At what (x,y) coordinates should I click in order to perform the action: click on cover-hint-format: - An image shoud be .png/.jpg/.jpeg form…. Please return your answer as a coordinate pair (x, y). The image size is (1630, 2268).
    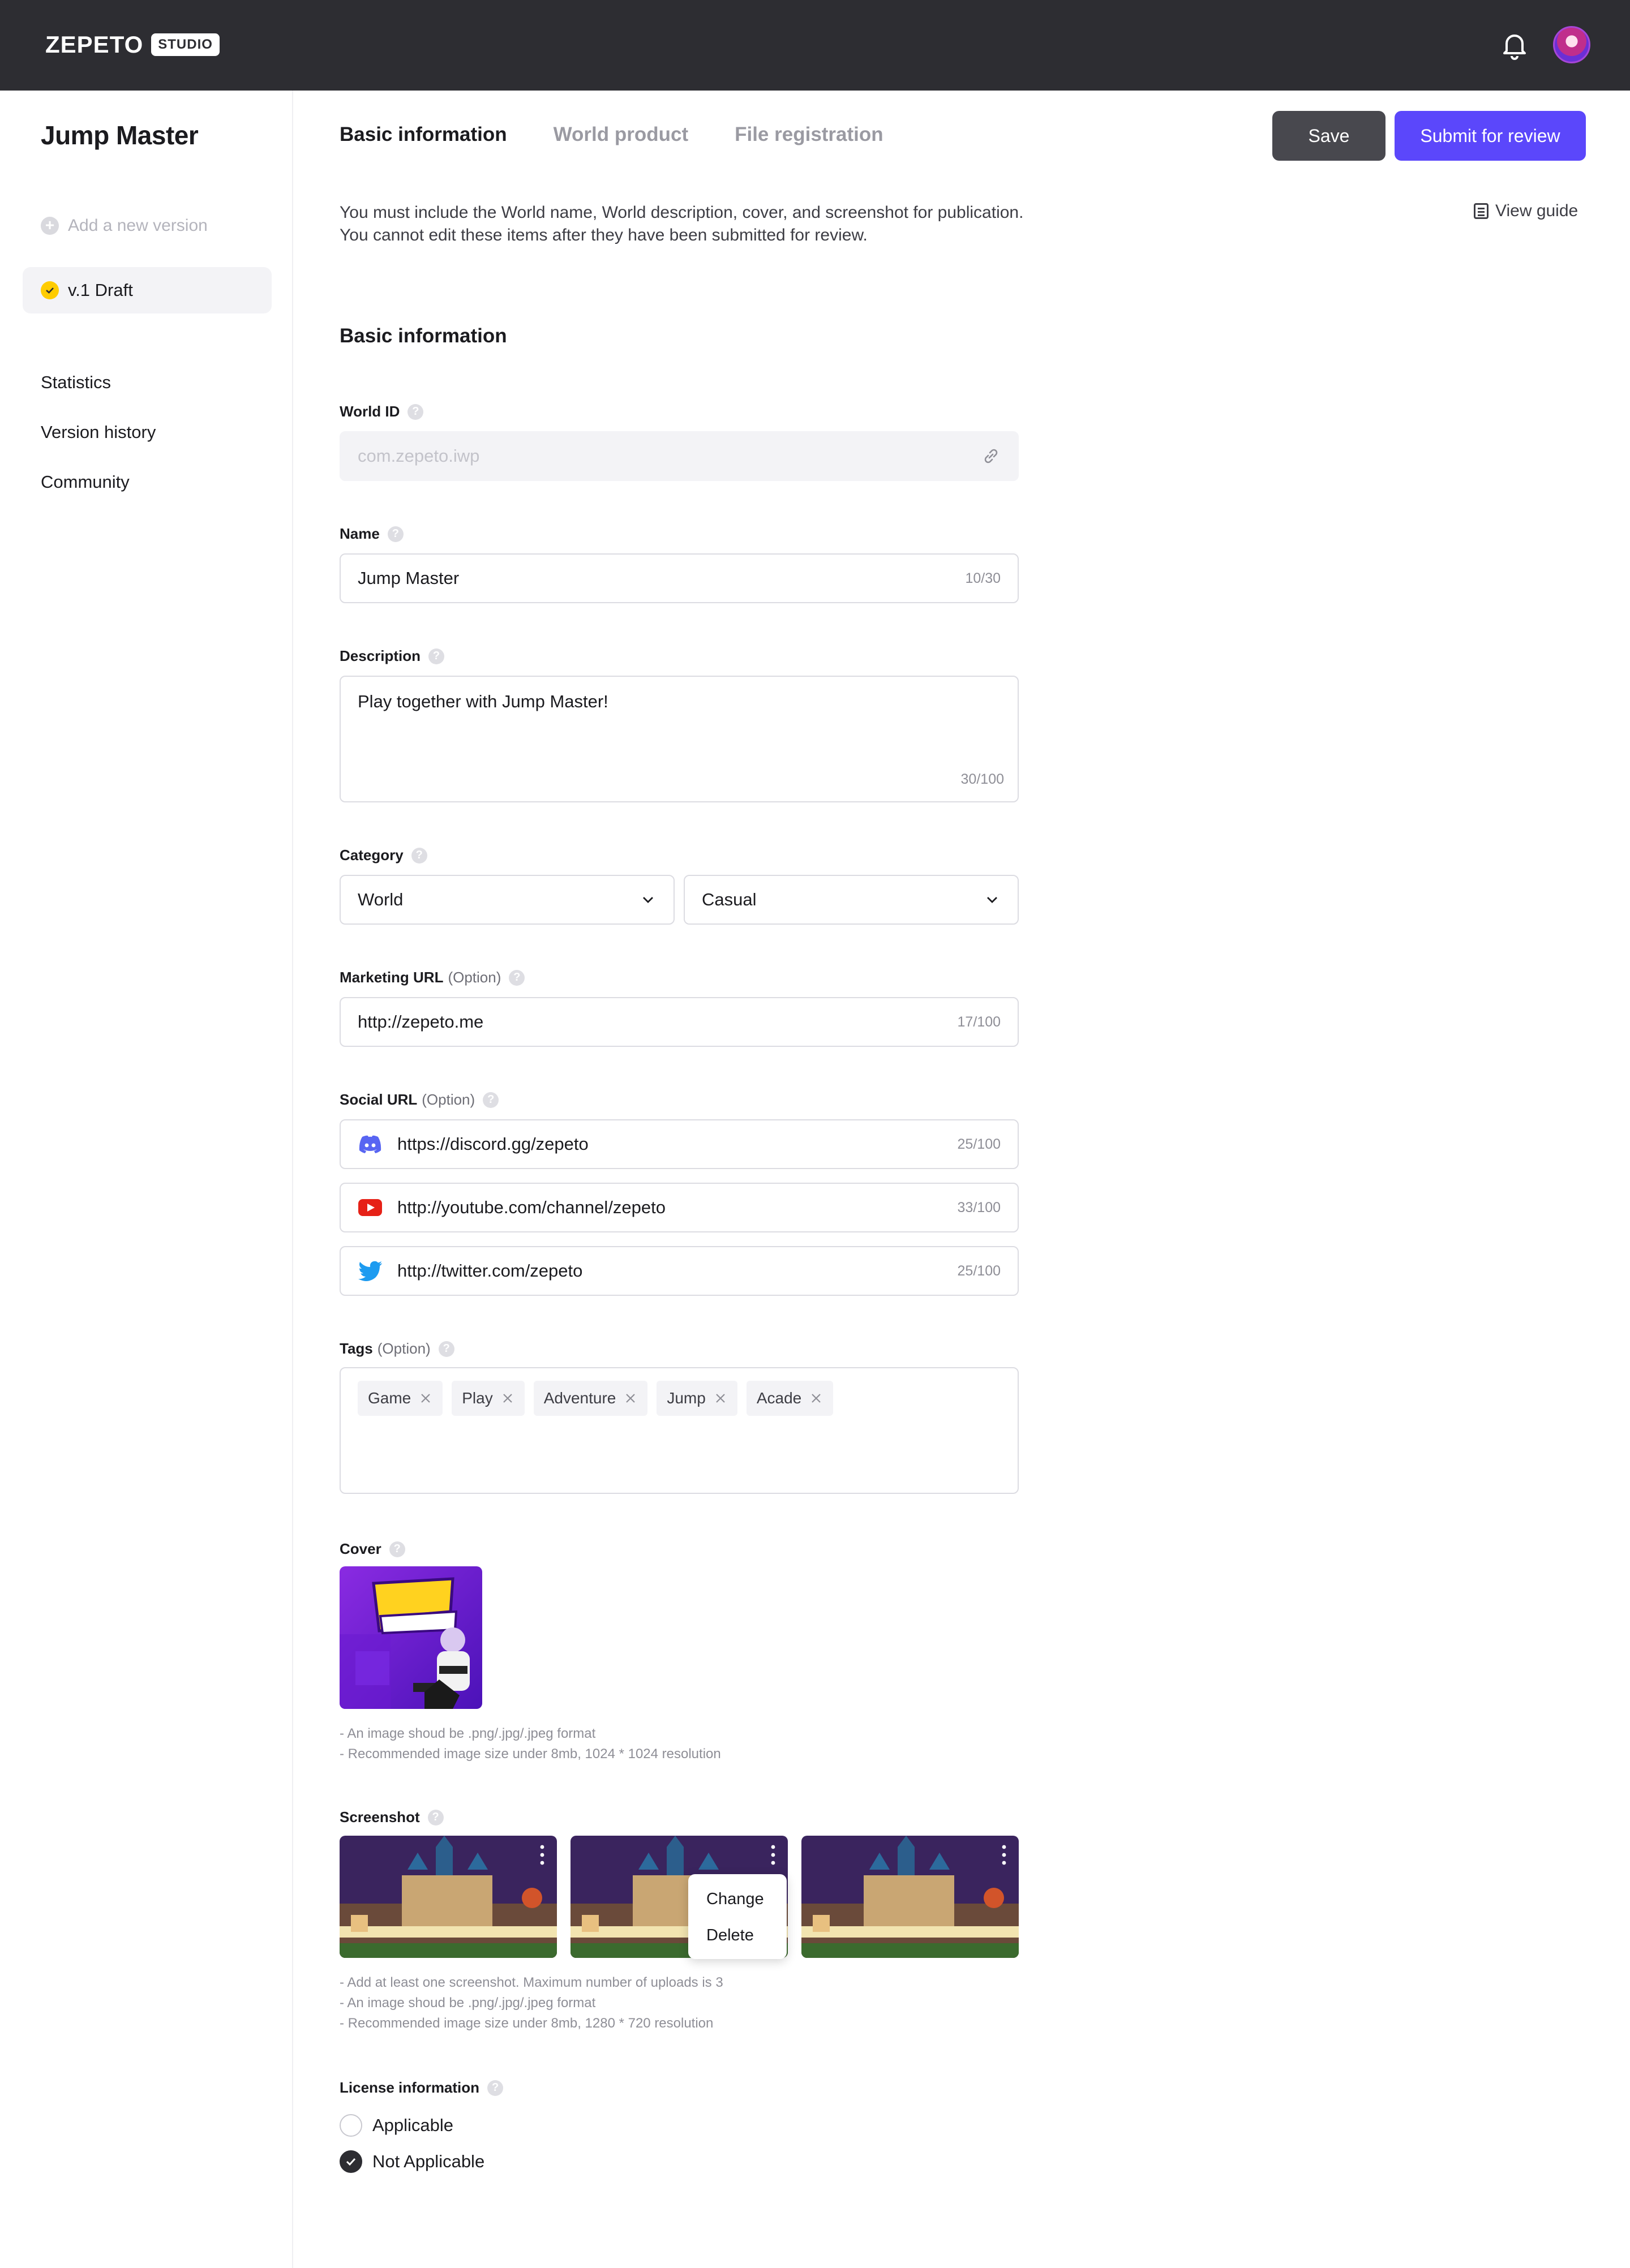
    Looking at the image, I should click on (468, 1733).